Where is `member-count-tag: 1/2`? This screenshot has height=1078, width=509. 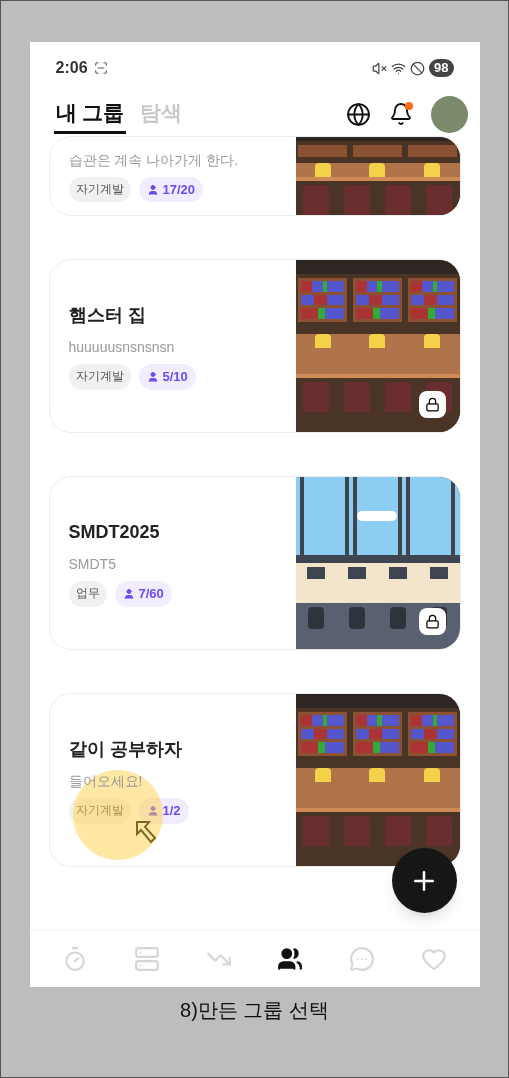 member-count-tag: 1/2 is located at coordinates (163, 811).